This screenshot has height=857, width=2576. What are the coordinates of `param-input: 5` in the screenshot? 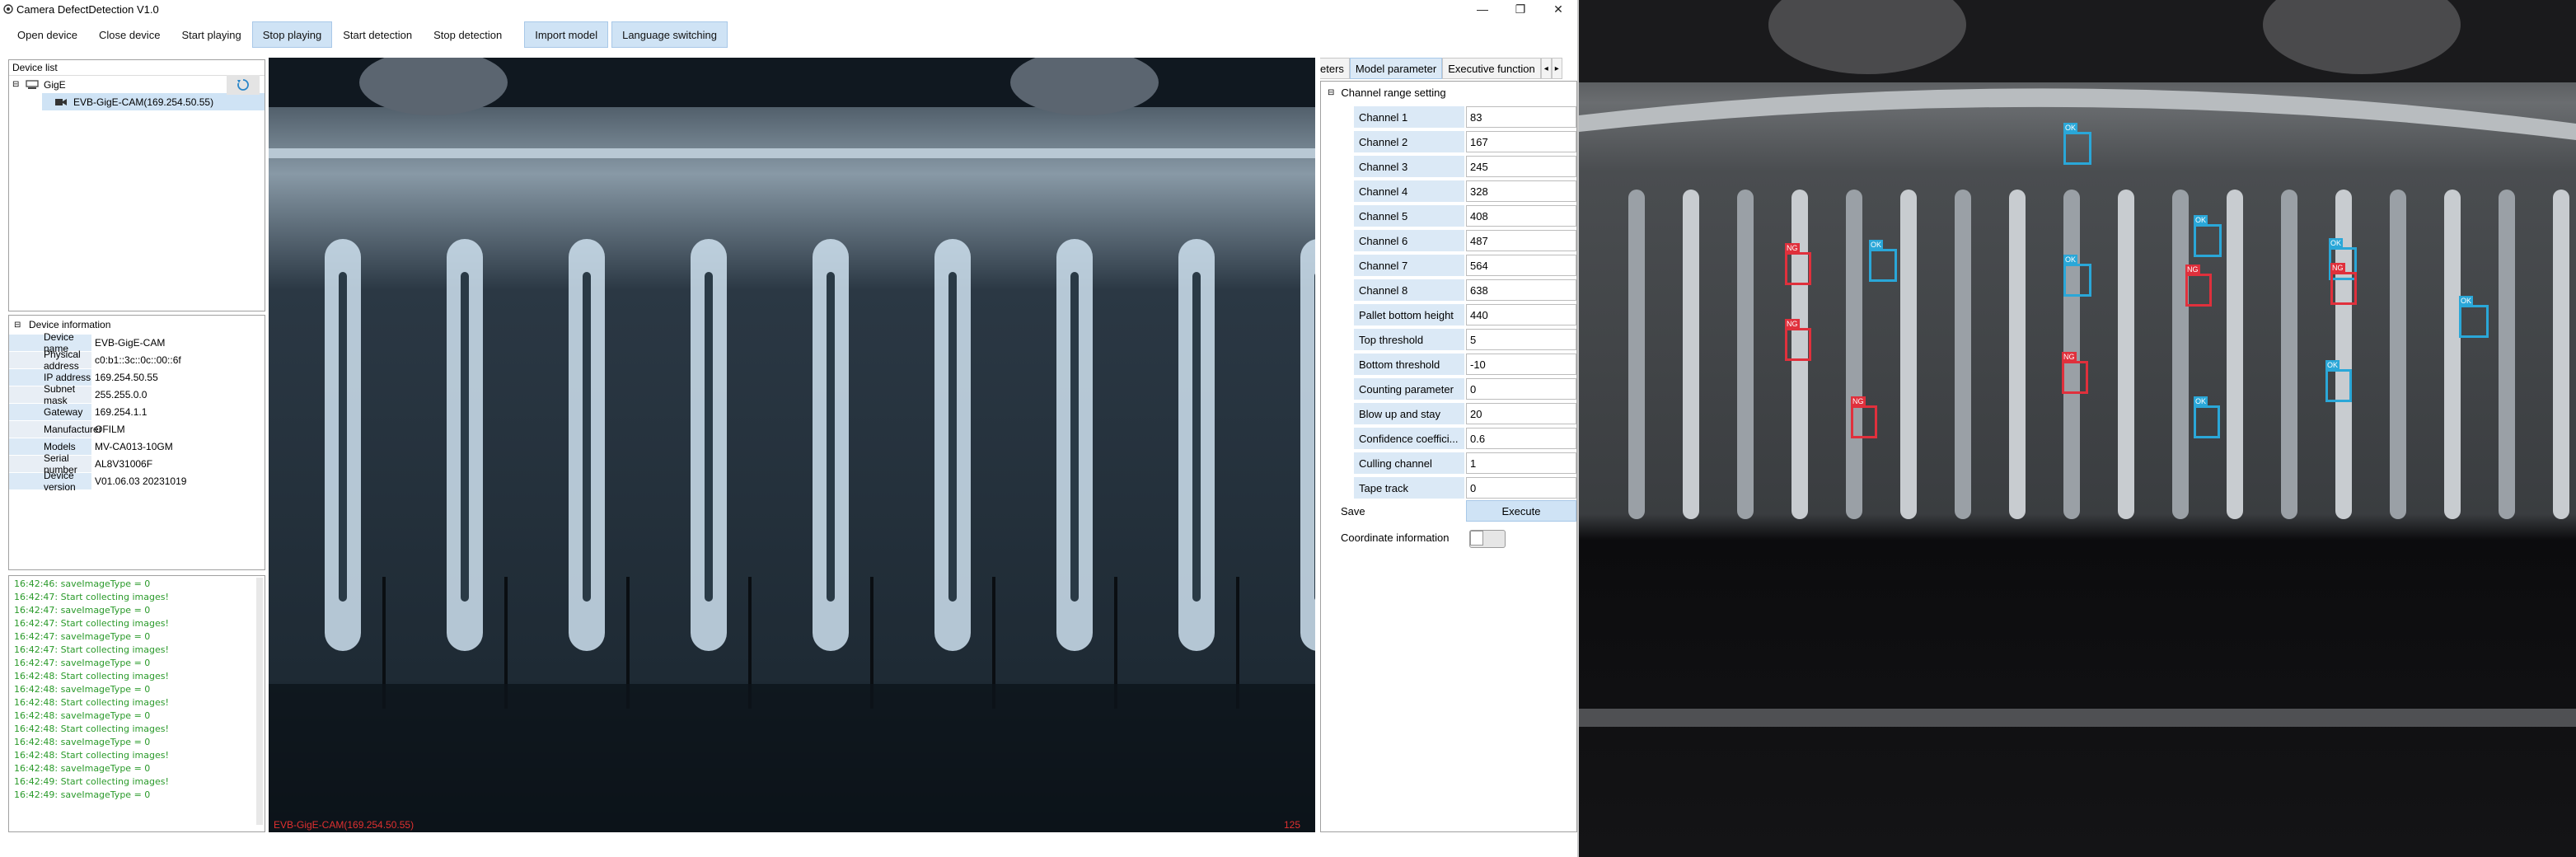 It's located at (1521, 339).